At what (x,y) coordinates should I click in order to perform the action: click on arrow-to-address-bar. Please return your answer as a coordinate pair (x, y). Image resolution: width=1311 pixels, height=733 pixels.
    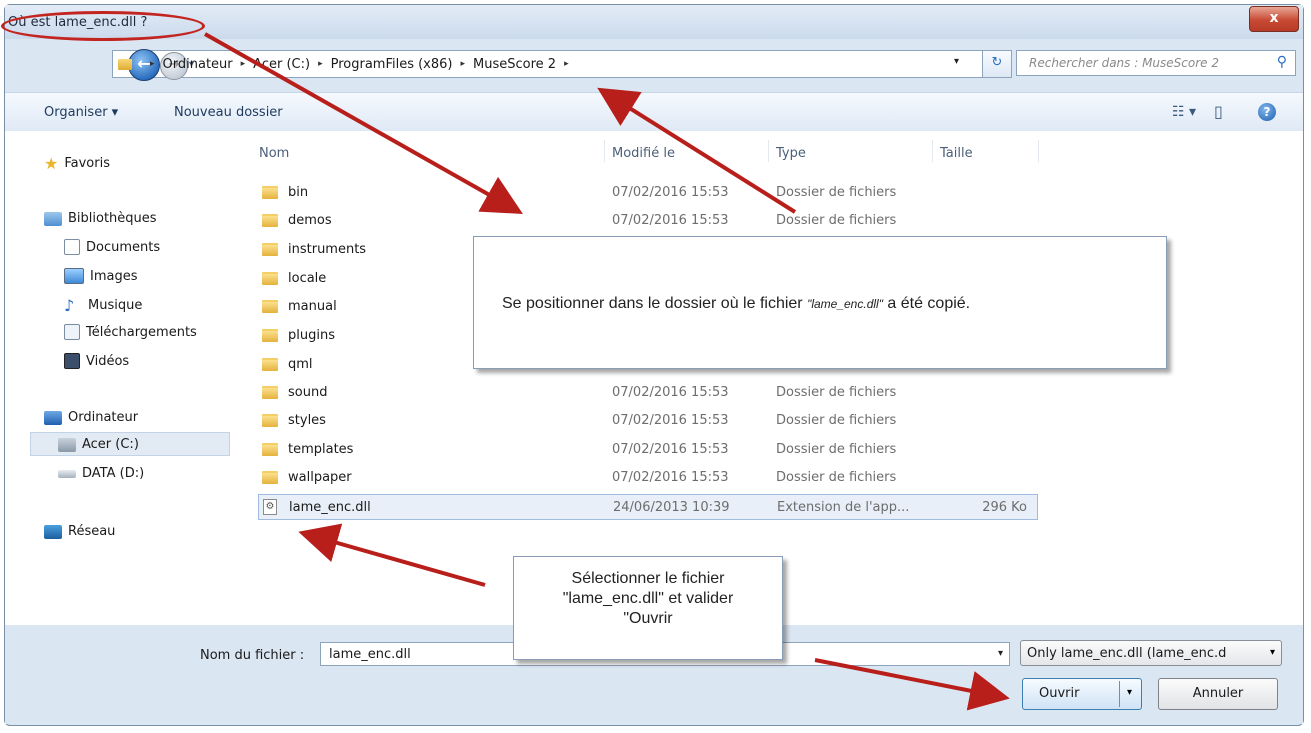
    Looking at the image, I should click on (697, 150).